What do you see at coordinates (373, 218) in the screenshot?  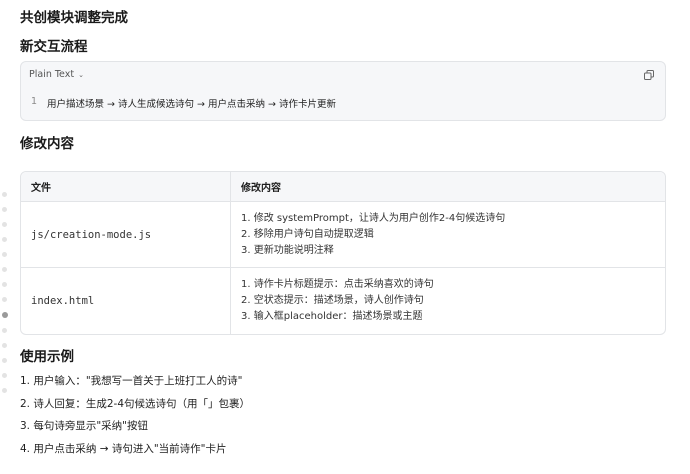 I see `change-line: 1. 修改 systemPrompt，让诗人为用户创作2-4句候选诗句` at bounding box center [373, 218].